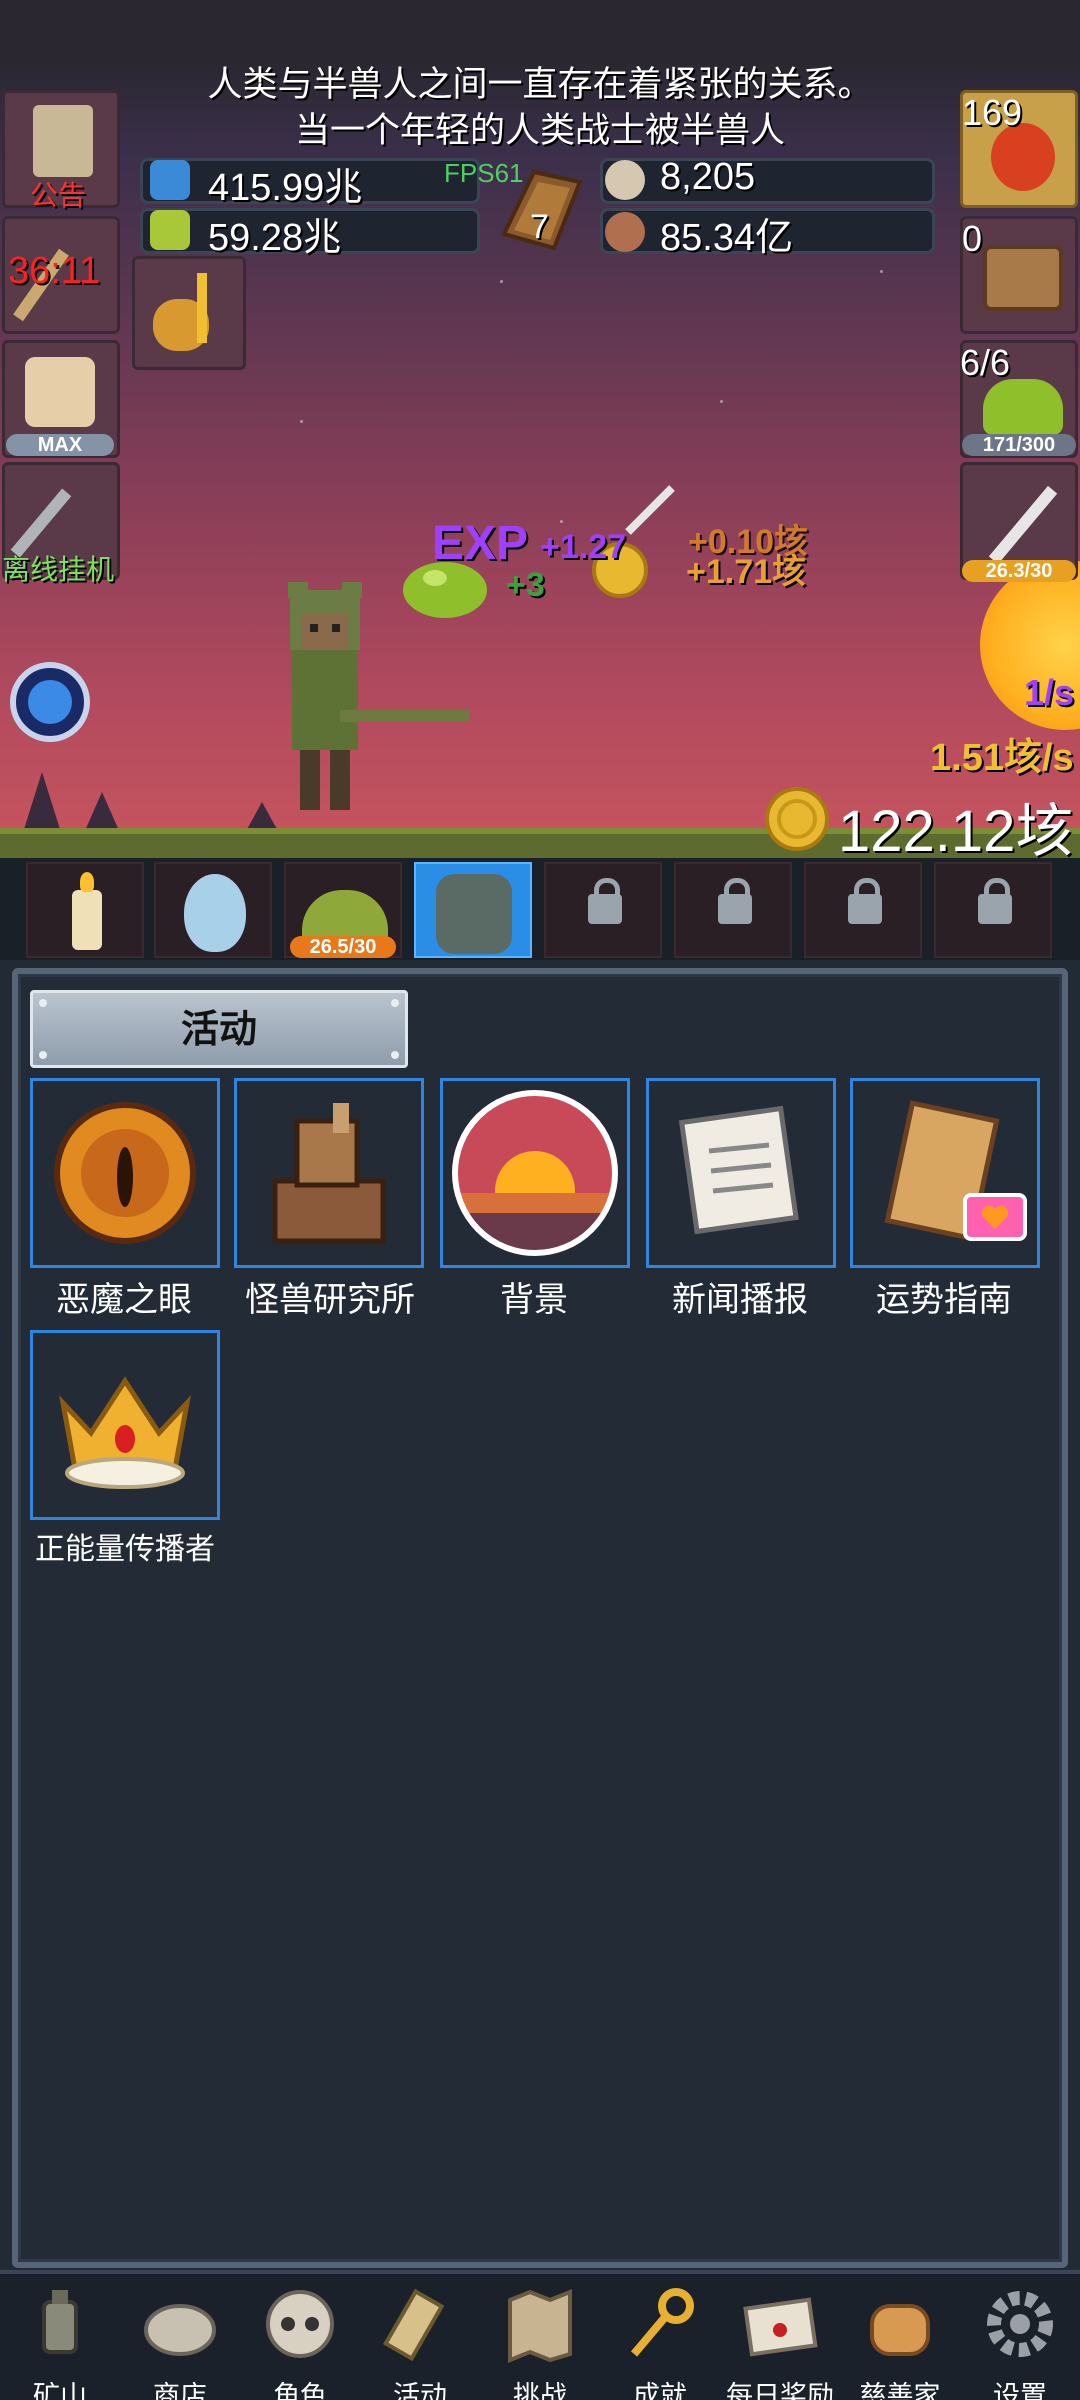 This screenshot has height=2400, width=1080. Describe the element at coordinates (1023, 278) in the screenshot. I see `treasure-chest-icon` at that location.